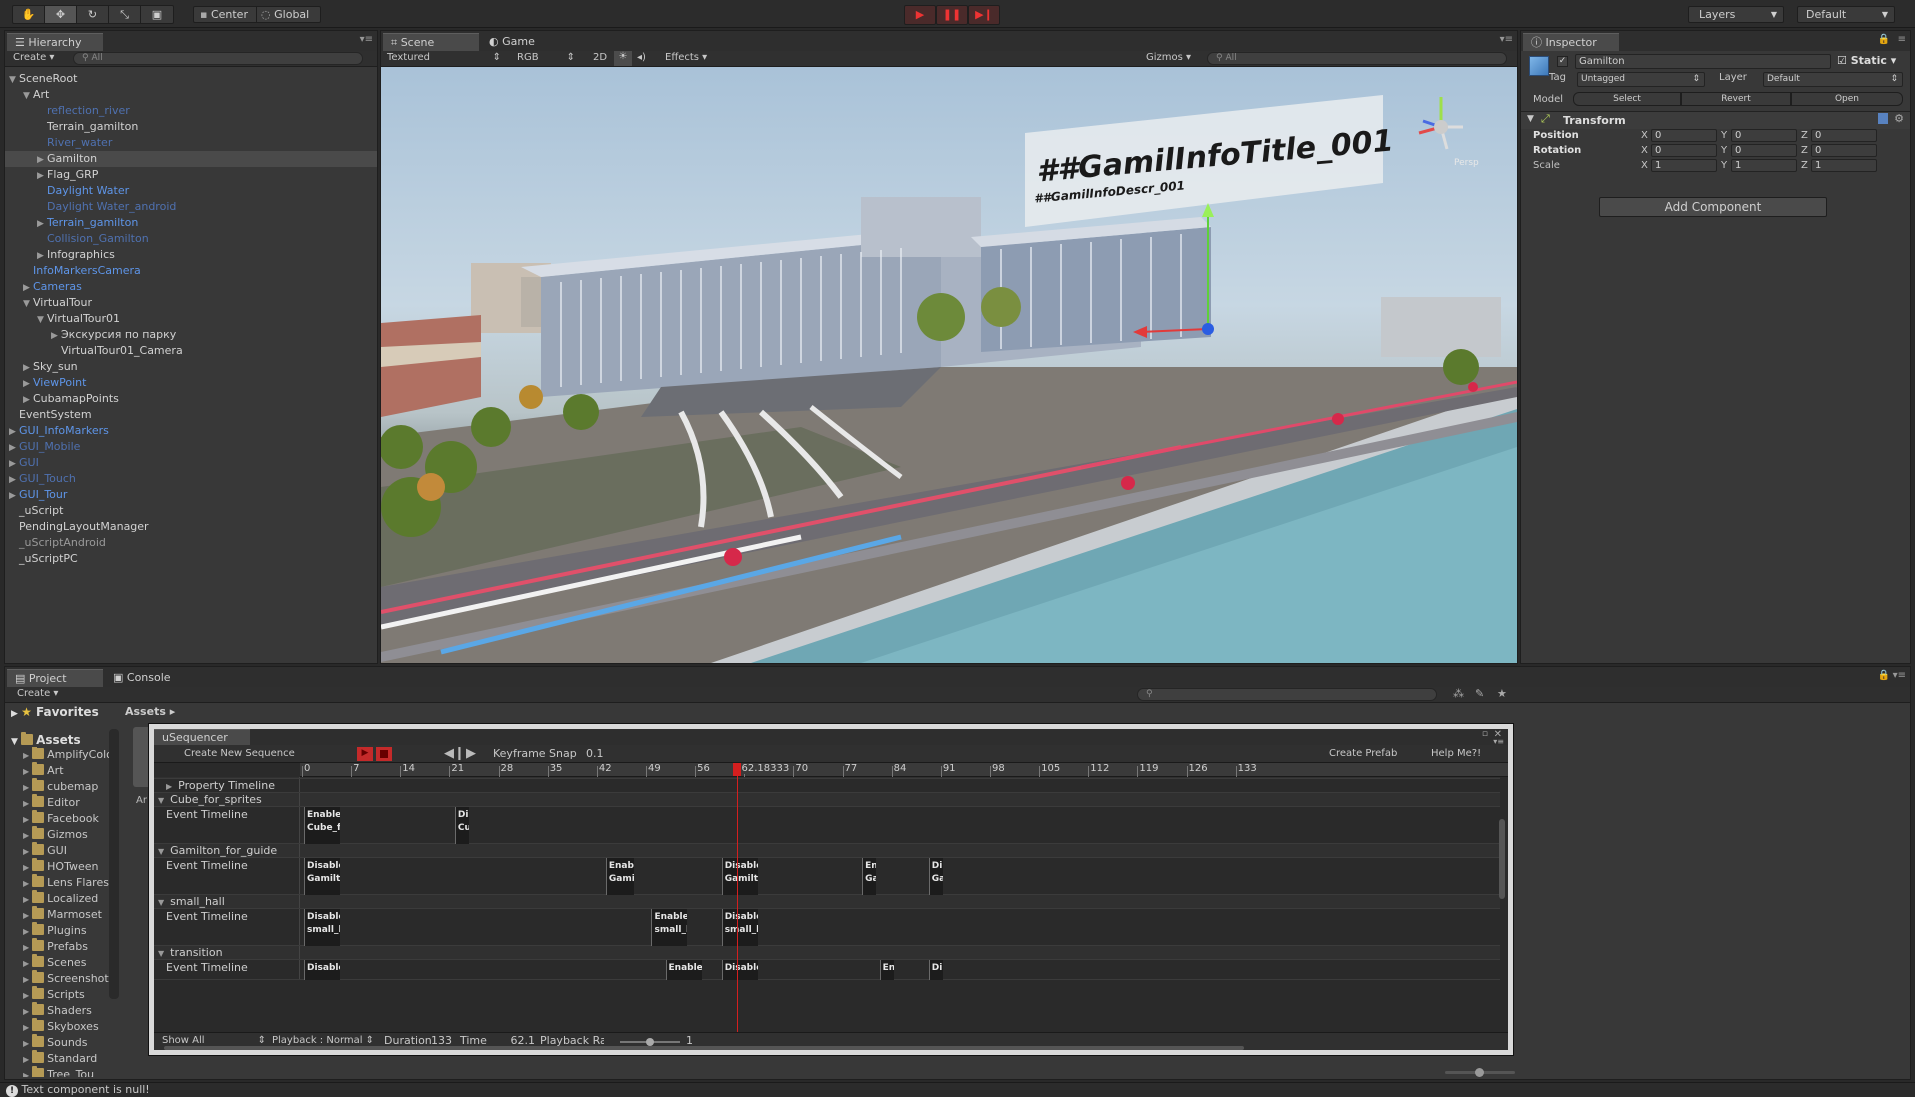  I want to click on asset-folder-item: ▶ Art, so click(43, 770).